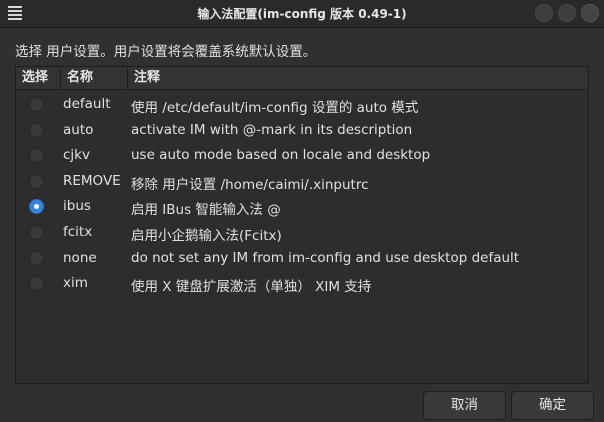 Image resolution: width=604 pixels, height=422 pixels. What do you see at coordinates (250, 184) in the screenshot?
I see `im-description: 移除 用户设置 /home/caimi/.xinputrc` at bounding box center [250, 184].